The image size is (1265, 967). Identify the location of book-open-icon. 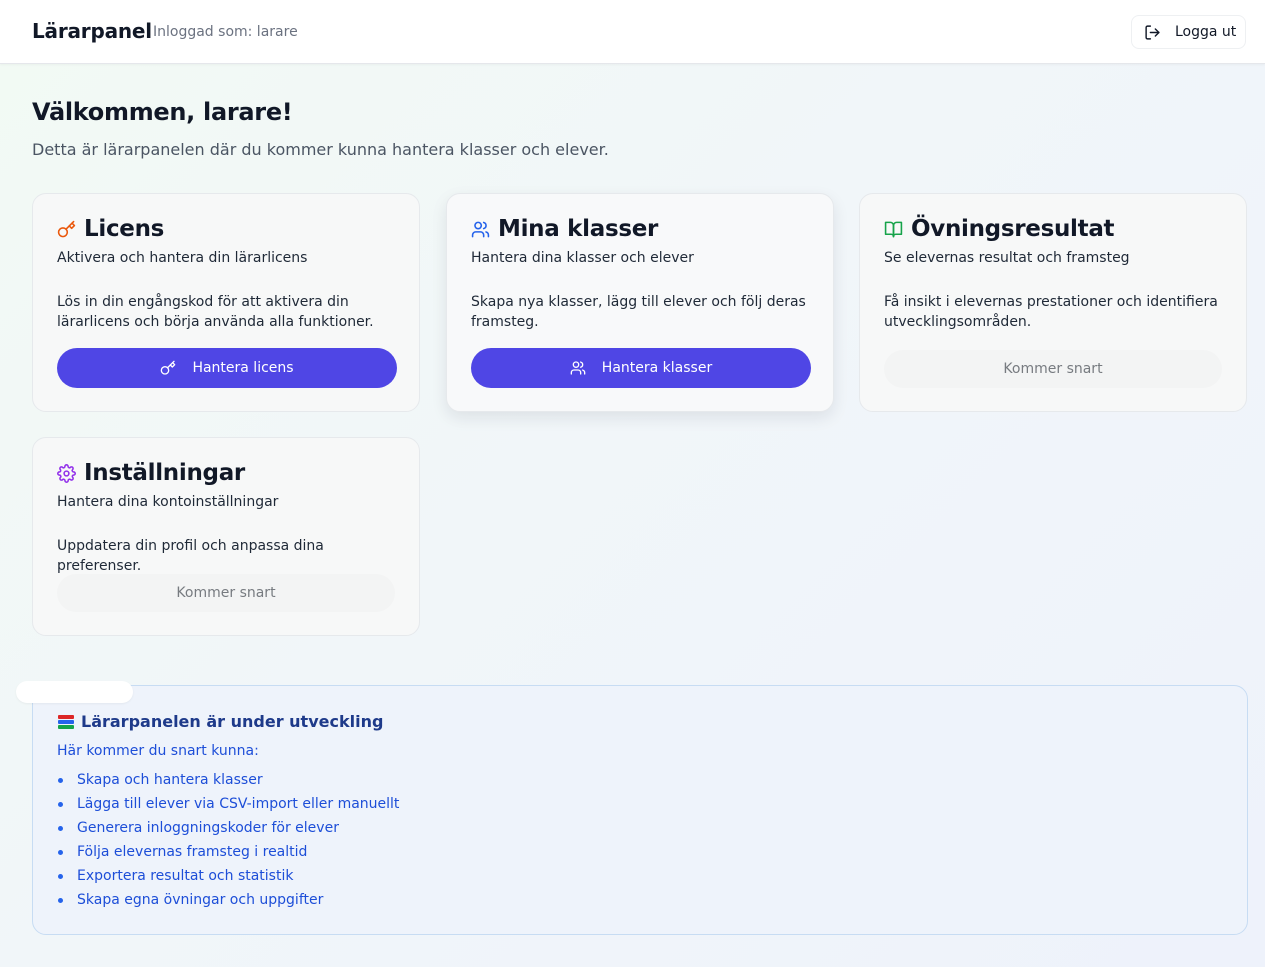
(893, 229).